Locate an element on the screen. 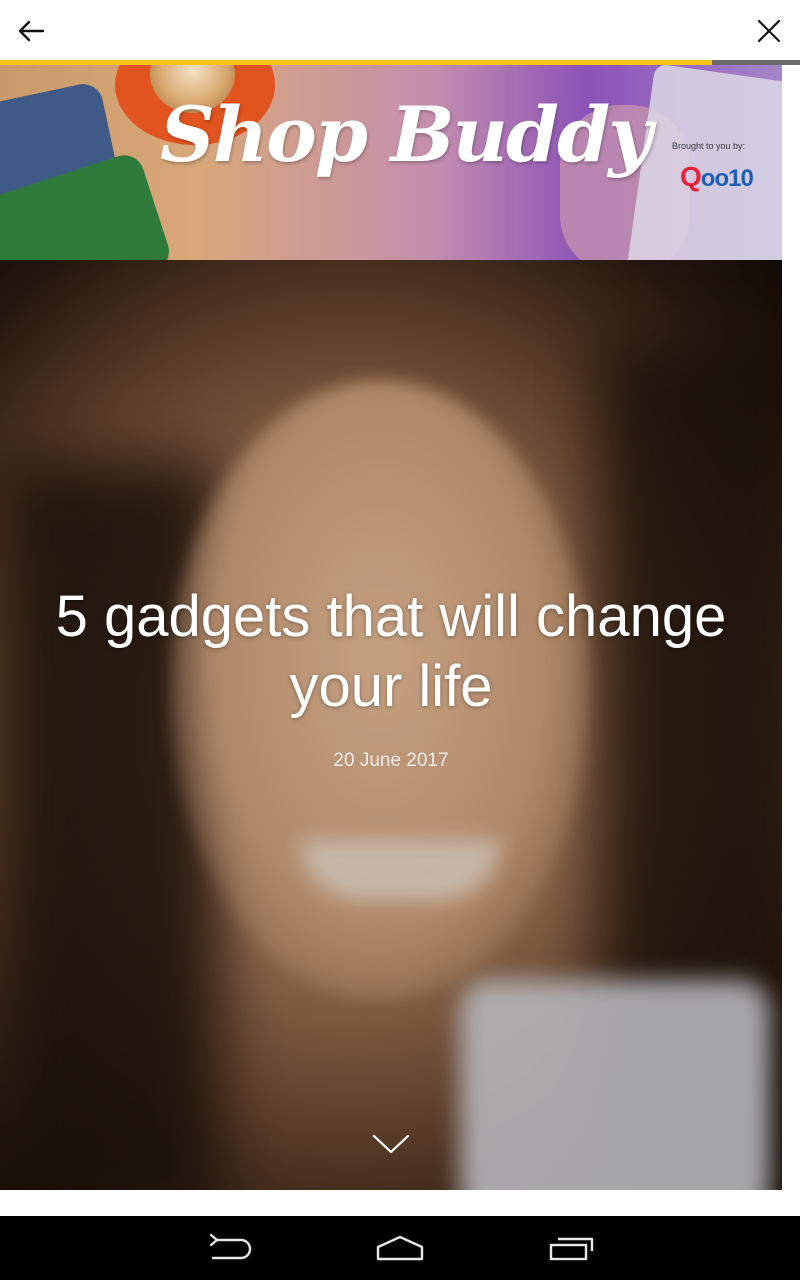  nav-recents-button is located at coordinates (571, 1248).